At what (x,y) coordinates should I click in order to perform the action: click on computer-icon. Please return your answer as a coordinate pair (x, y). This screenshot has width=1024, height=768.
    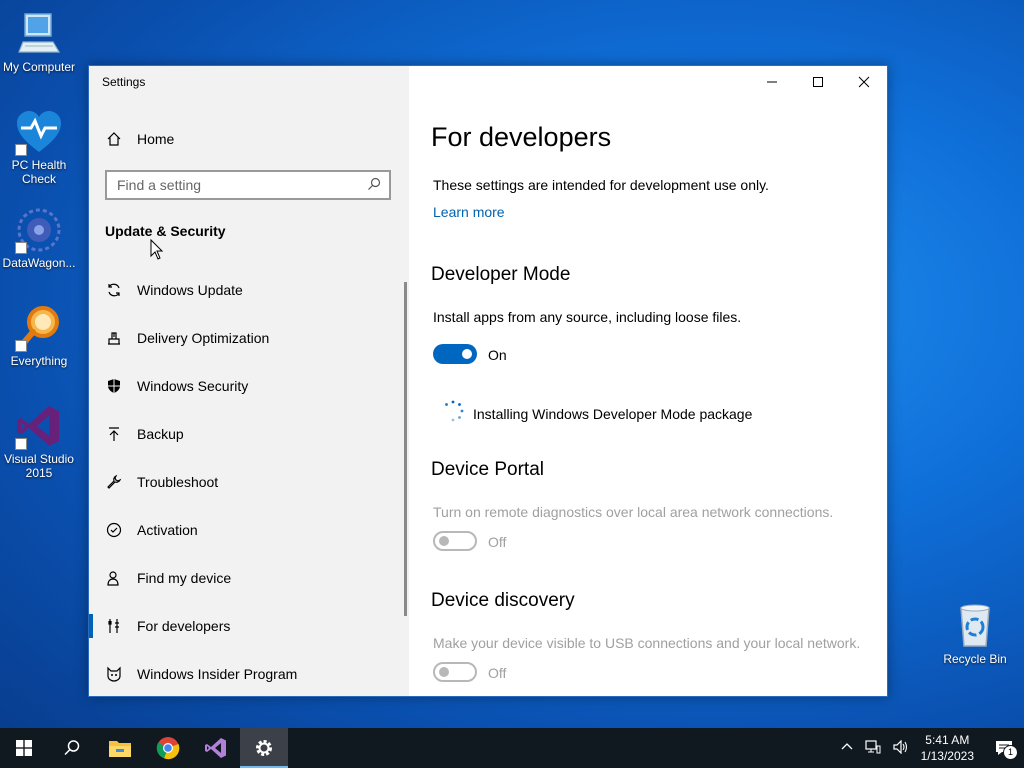
    Looking at the image, I should click on (39, 34).